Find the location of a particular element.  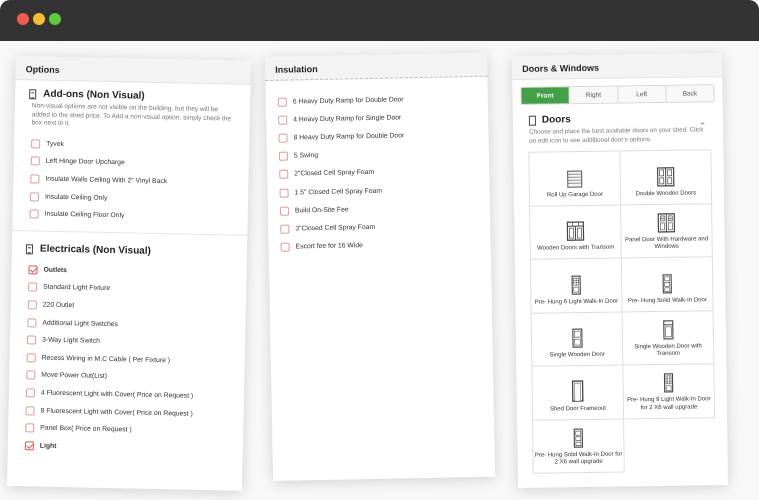

option-label: 5 Swing is located at coordinates (306, 156).